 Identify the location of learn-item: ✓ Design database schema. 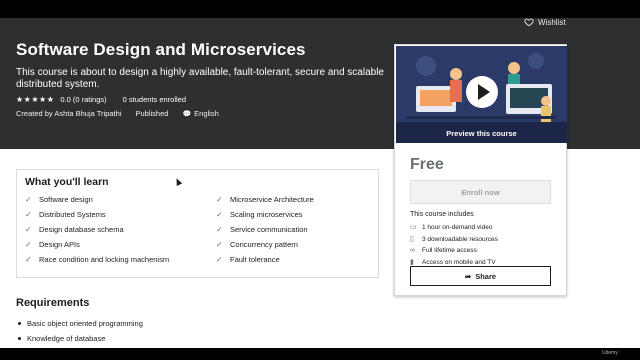
(74, 229).